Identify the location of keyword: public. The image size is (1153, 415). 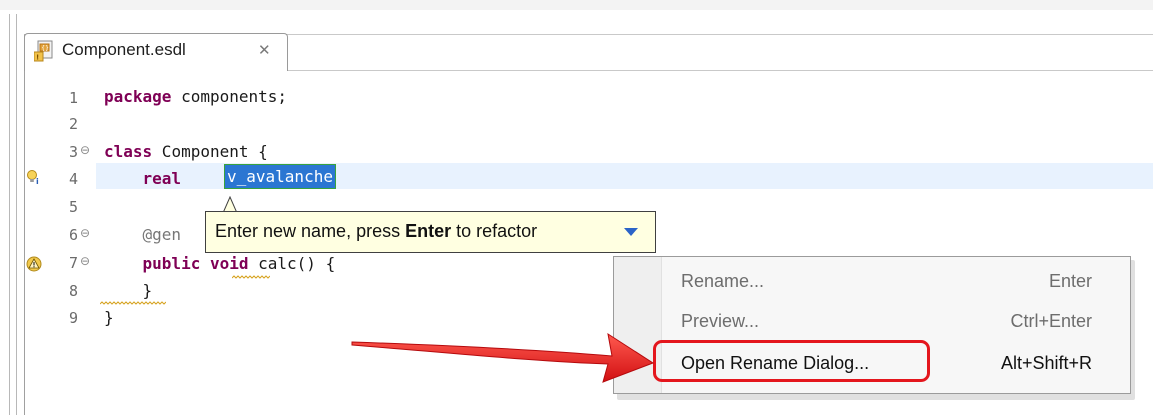
(171, 263).